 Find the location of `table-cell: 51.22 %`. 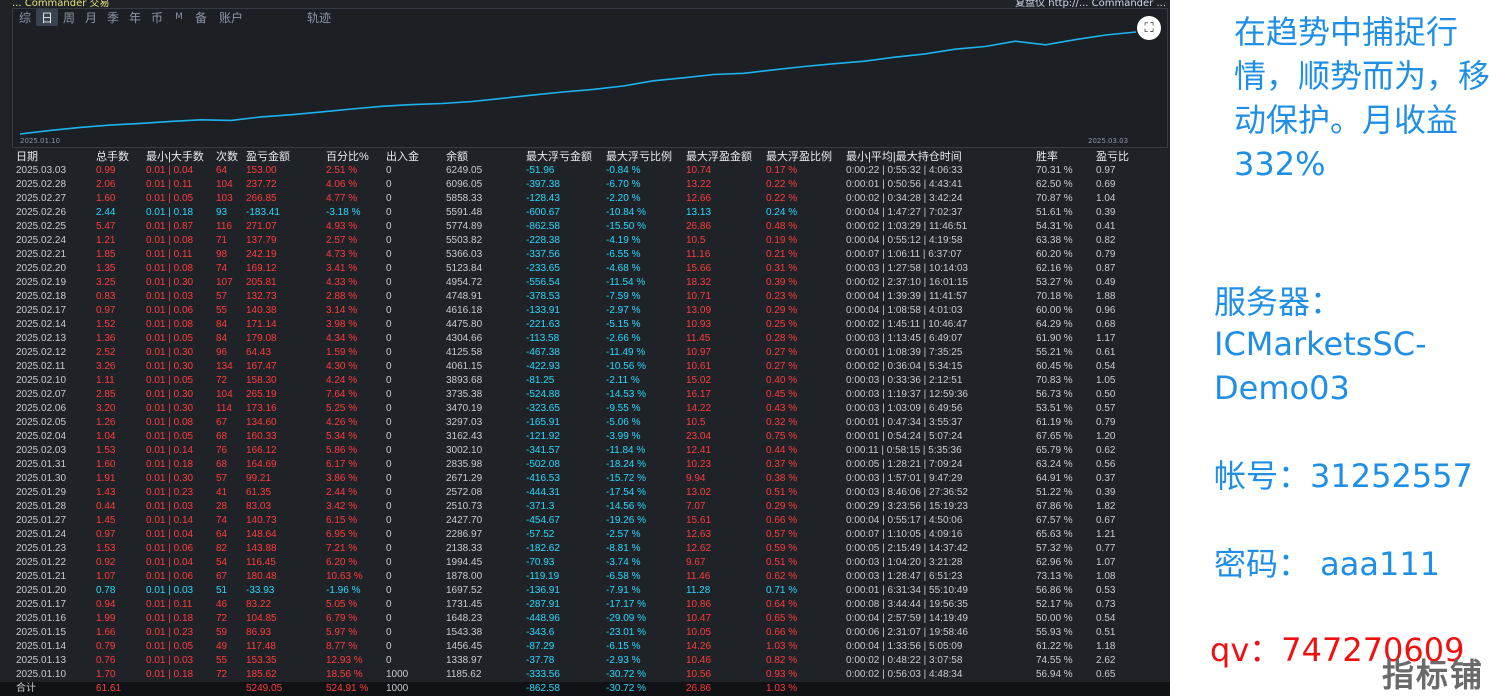

table-cell: 51.22 % is located at coordinates (1054, 492).